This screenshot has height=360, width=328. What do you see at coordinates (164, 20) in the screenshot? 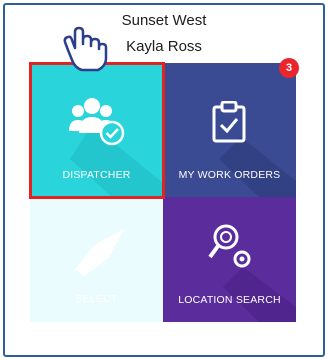
I see `site-name: Sunset West` at bounding box center [164, 20].